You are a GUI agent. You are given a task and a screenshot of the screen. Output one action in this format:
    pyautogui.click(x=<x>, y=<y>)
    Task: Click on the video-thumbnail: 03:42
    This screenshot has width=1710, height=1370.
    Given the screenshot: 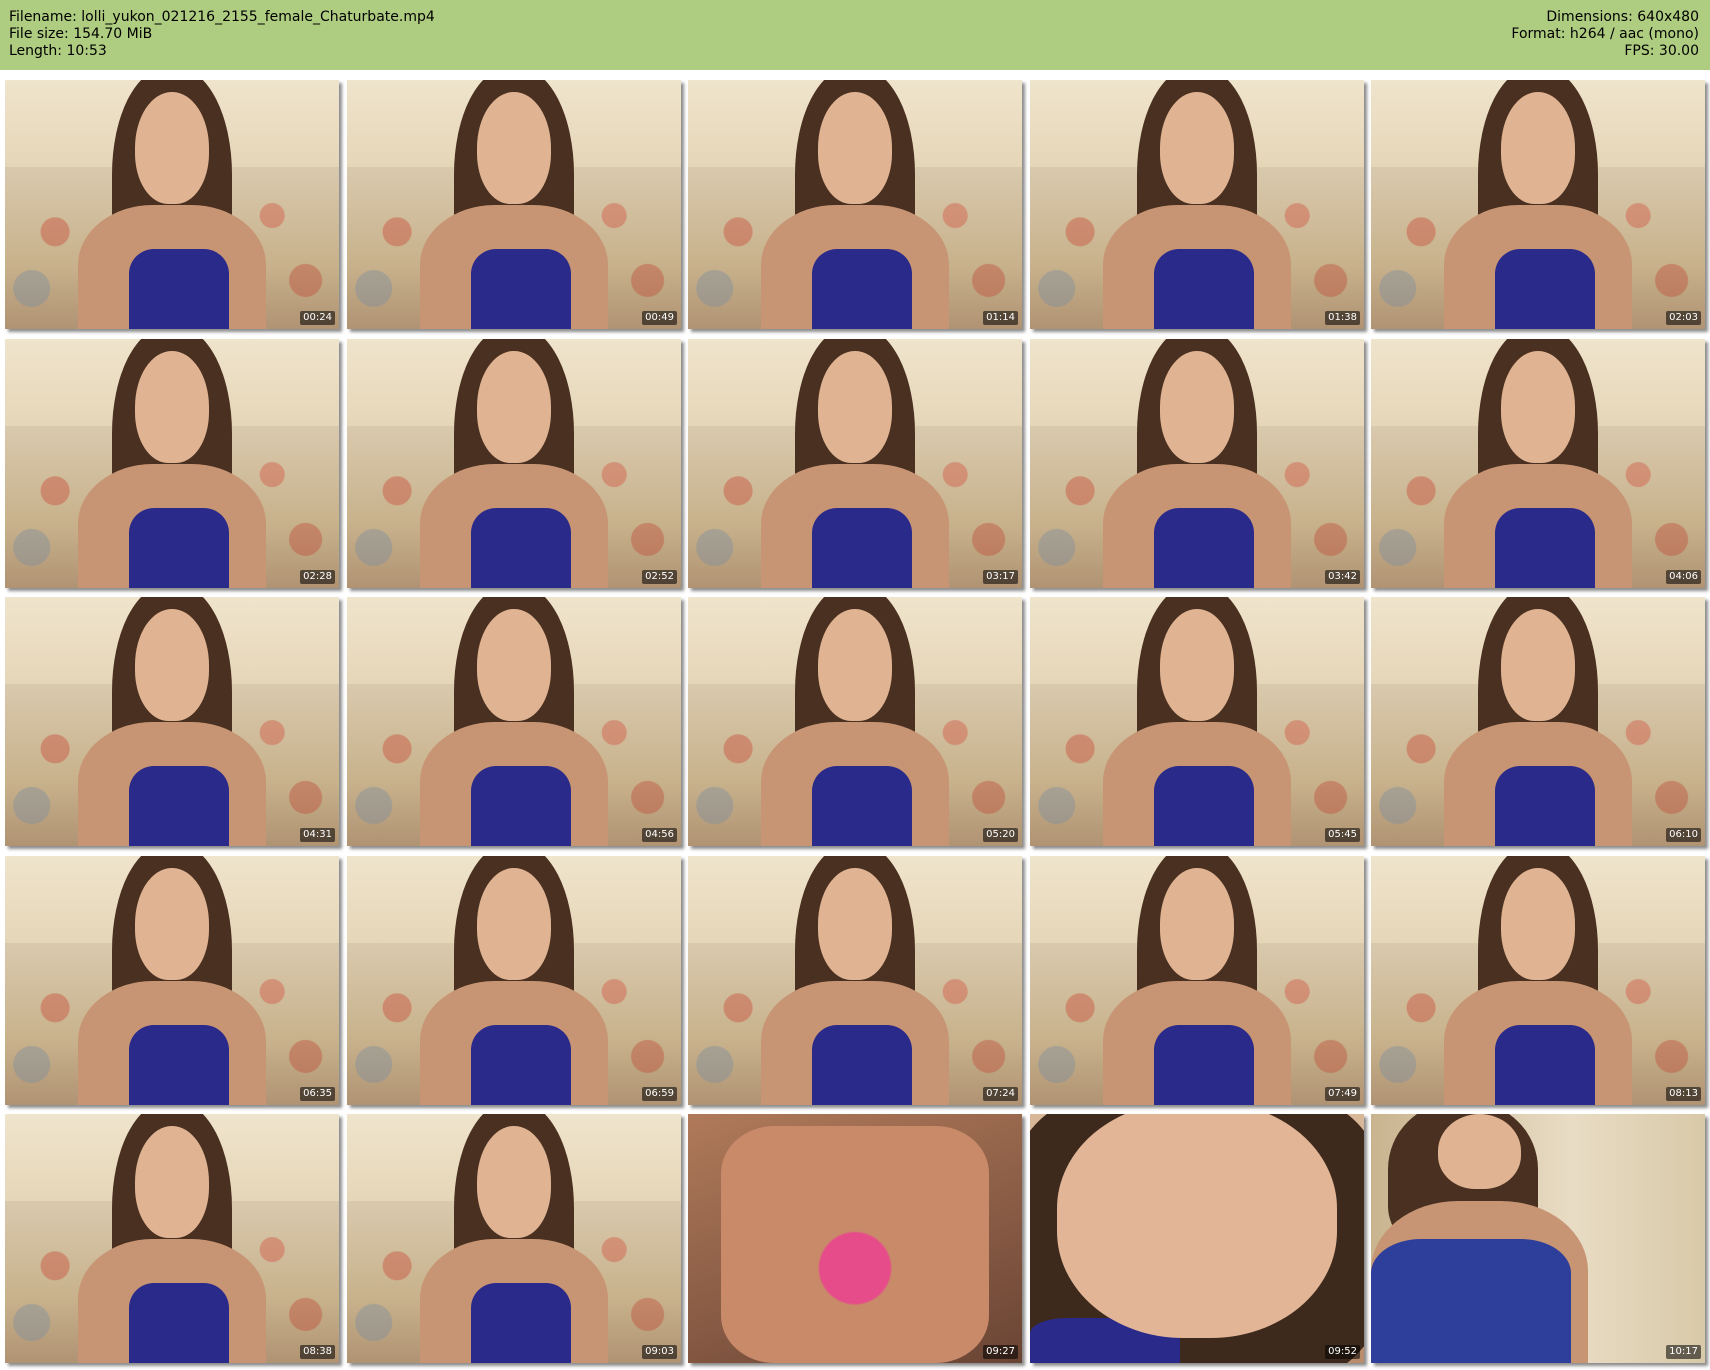 What is the action you would take?
    pyautogui.click(x=1197, y=463)
    